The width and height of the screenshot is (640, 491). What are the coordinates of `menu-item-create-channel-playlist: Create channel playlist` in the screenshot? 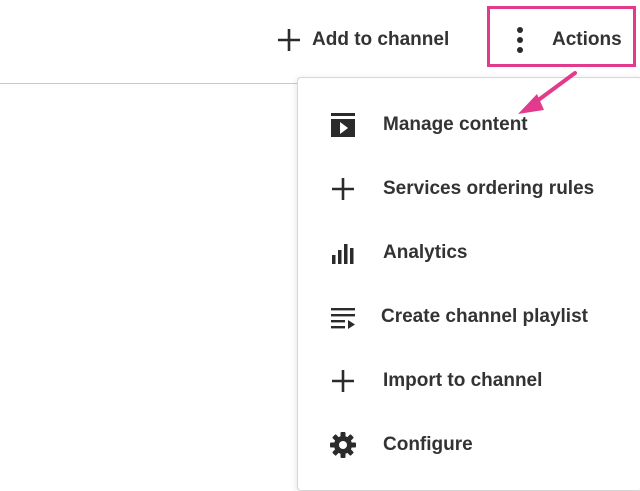 It's located at (468, 317).